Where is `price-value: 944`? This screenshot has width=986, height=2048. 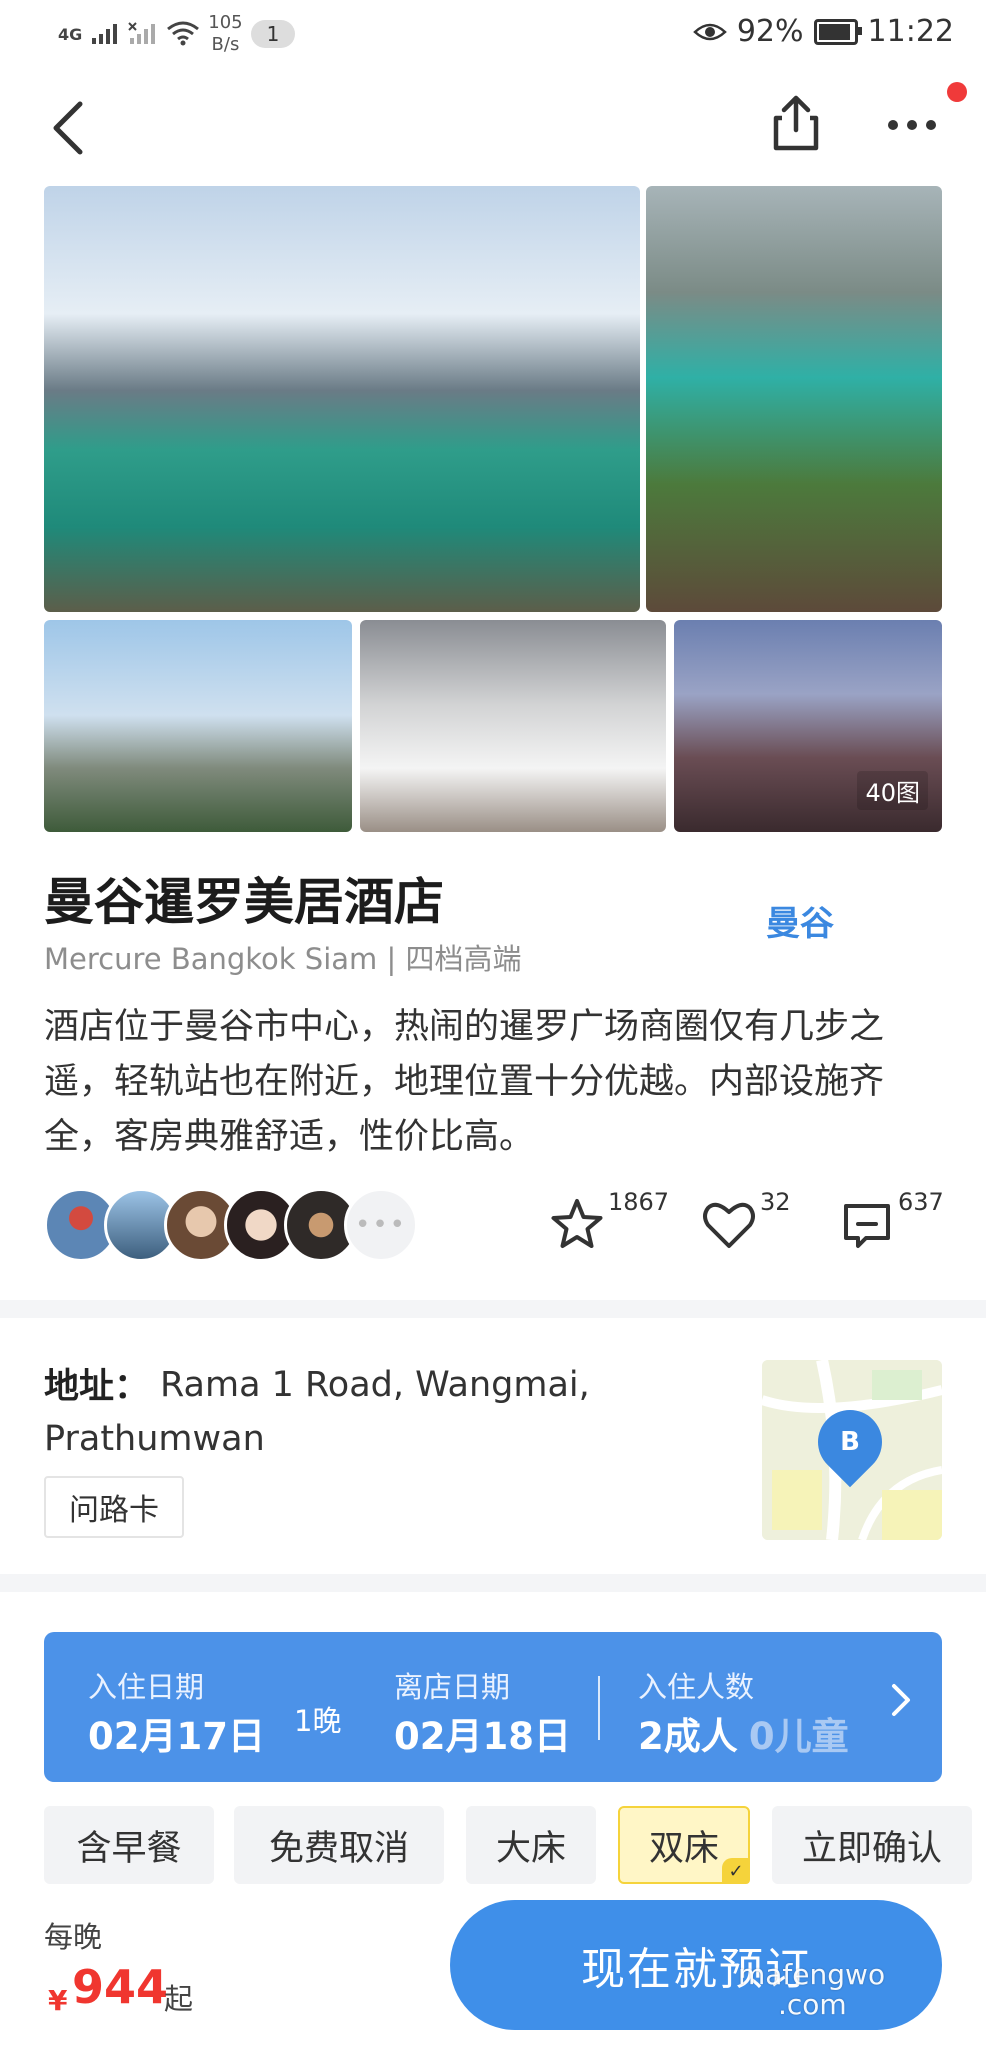
price-value: 944 is located at coordinates (120, 1987).